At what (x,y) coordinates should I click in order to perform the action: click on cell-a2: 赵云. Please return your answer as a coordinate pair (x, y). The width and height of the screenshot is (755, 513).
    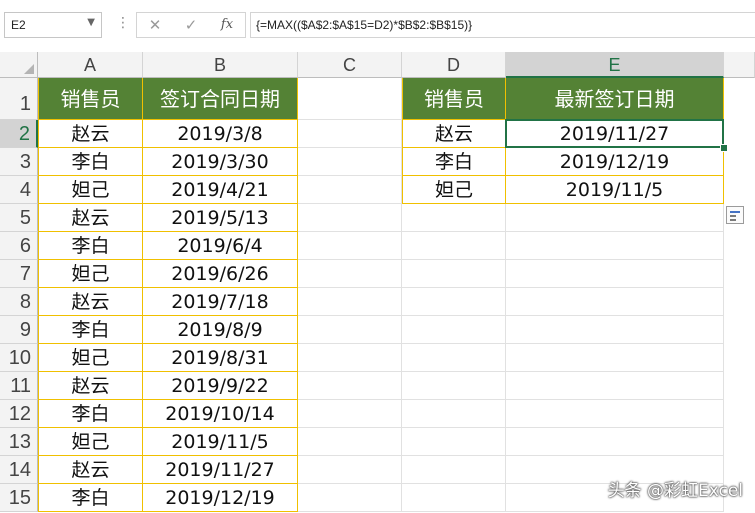
    Looking at the image, I should click on (90, 134).